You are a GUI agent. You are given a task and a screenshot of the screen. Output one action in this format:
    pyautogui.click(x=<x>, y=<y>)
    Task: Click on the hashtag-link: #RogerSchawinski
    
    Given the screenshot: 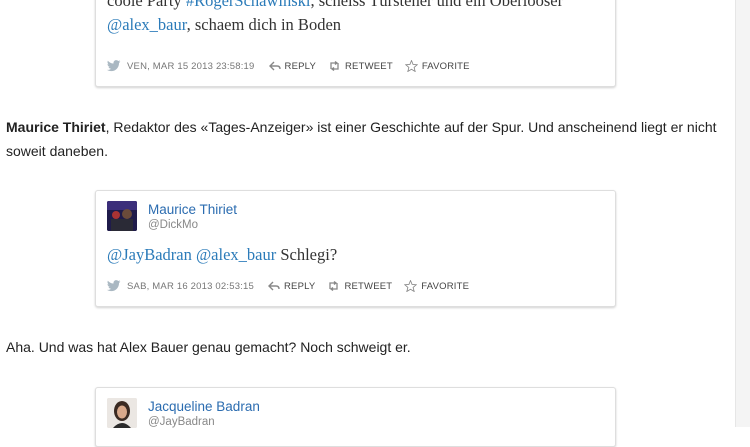 What is the action you would take?
    pyautogui.click(x=248, y=5)
    